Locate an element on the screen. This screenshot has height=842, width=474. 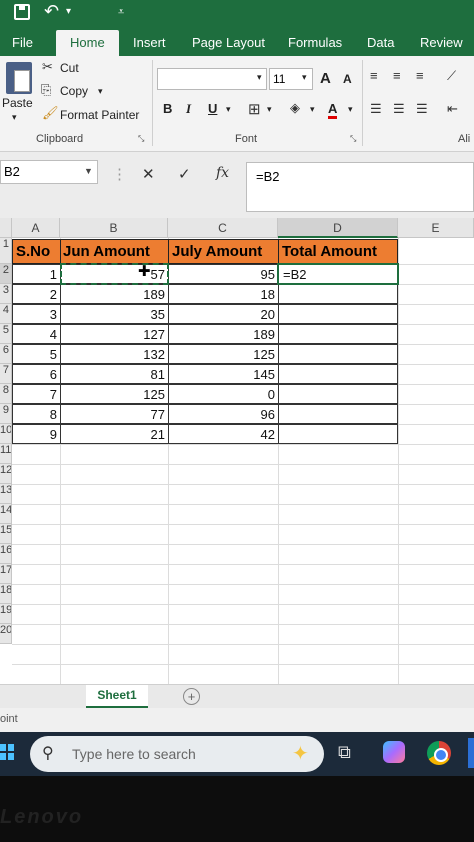
borders-dropdown-icon: ▾ is located at coordinates (269, 109).